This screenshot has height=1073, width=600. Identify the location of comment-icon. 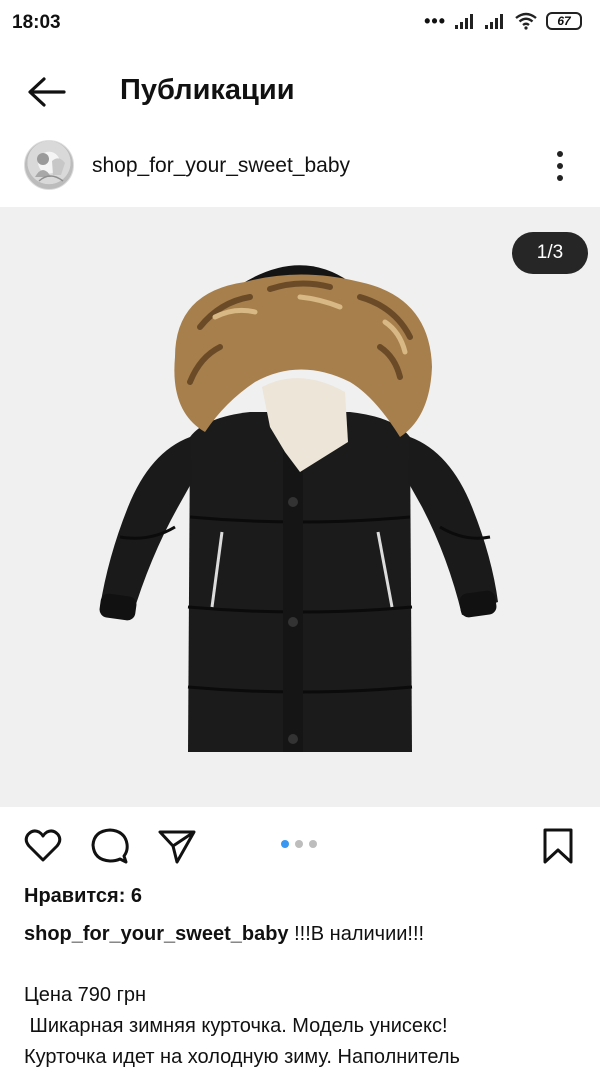
(110, 846).